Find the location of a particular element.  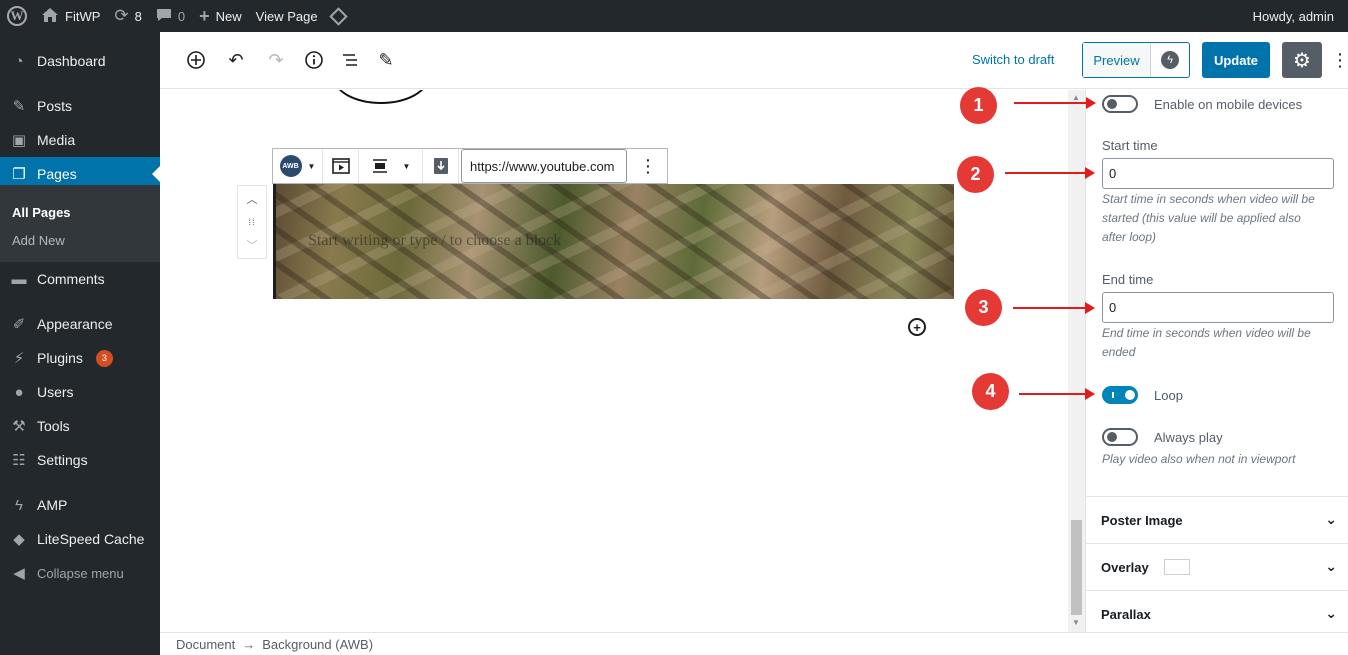

sidebar-item-litespeed: ◆ LiteSpeed Cache is located at coordinates (80, 539).